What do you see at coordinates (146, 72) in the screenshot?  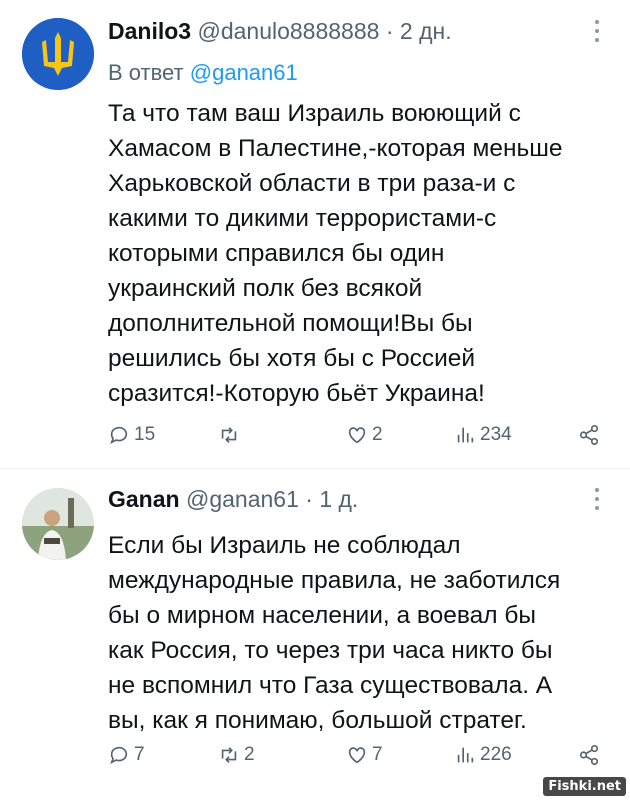 I see `reply-prefix: В ответ` at bounding box center [146, 72].